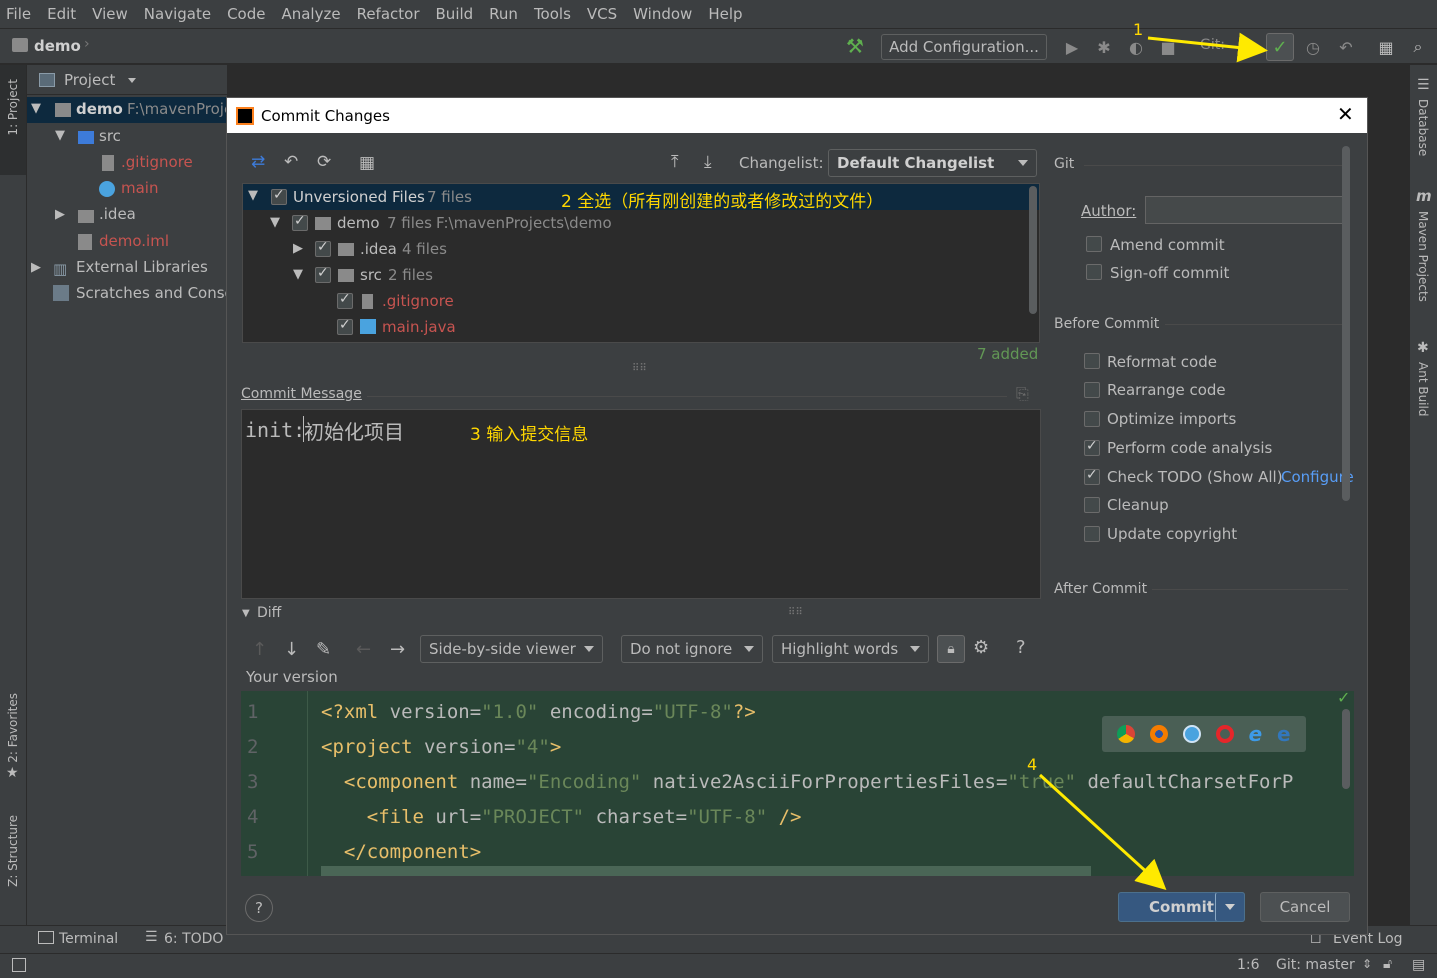 The image size is (1437, 978). What do you see at coordinates (193, 939) in the screenshot?
I see `tab-todo: 6: TODO` at bounding box center [193, 939].